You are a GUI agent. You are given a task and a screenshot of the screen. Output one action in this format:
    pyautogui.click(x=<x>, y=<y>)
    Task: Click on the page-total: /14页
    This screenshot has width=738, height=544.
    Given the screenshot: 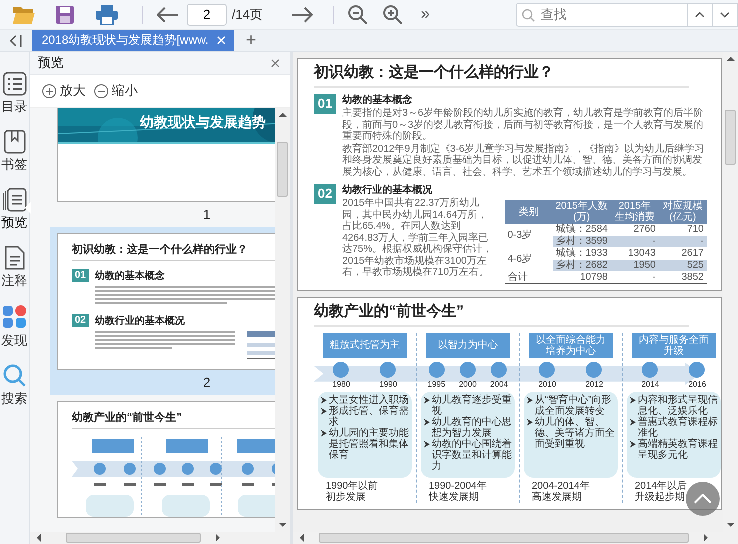 What is the action you would take?
    pyautogui.click(x=248, y=15)
    